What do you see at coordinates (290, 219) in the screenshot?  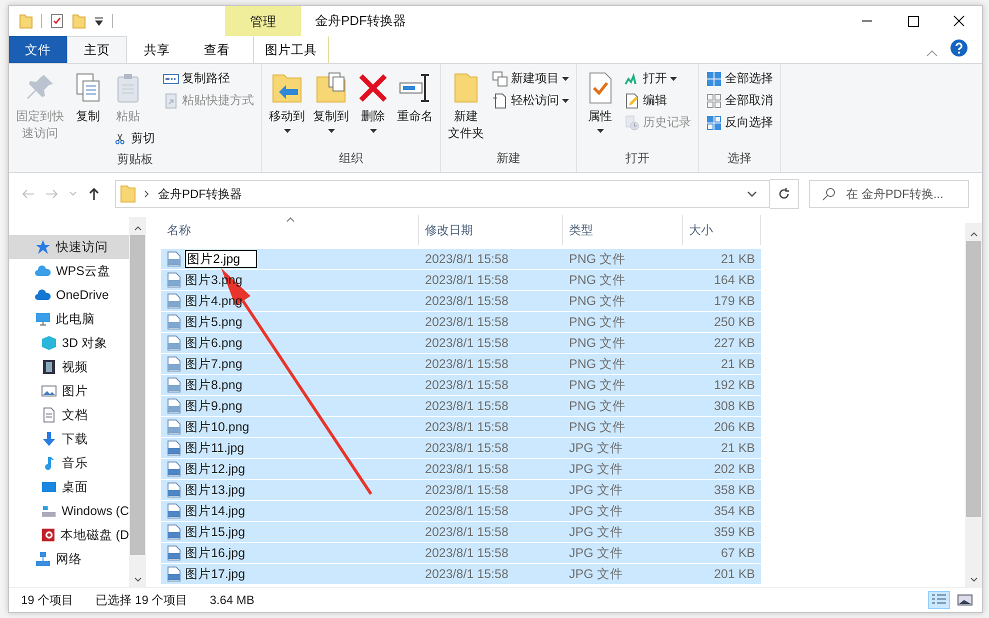 I see `sort-caret-icon` at bounding box center [290, 219].